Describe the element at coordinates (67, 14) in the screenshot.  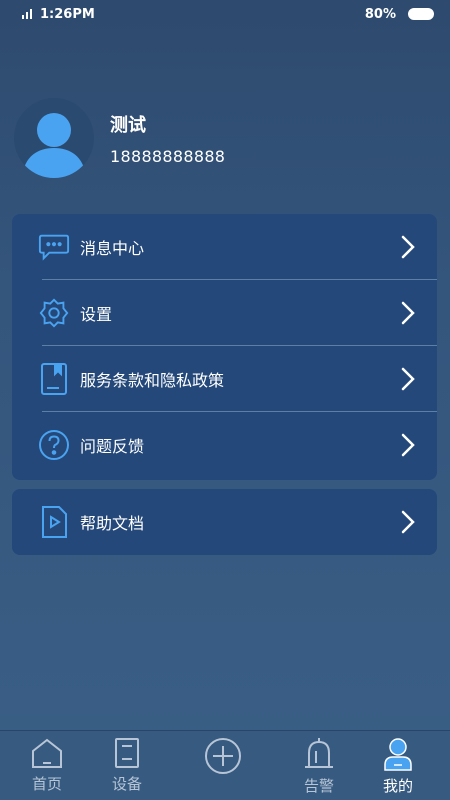
I see `status-time: 1:26PM` at that location.